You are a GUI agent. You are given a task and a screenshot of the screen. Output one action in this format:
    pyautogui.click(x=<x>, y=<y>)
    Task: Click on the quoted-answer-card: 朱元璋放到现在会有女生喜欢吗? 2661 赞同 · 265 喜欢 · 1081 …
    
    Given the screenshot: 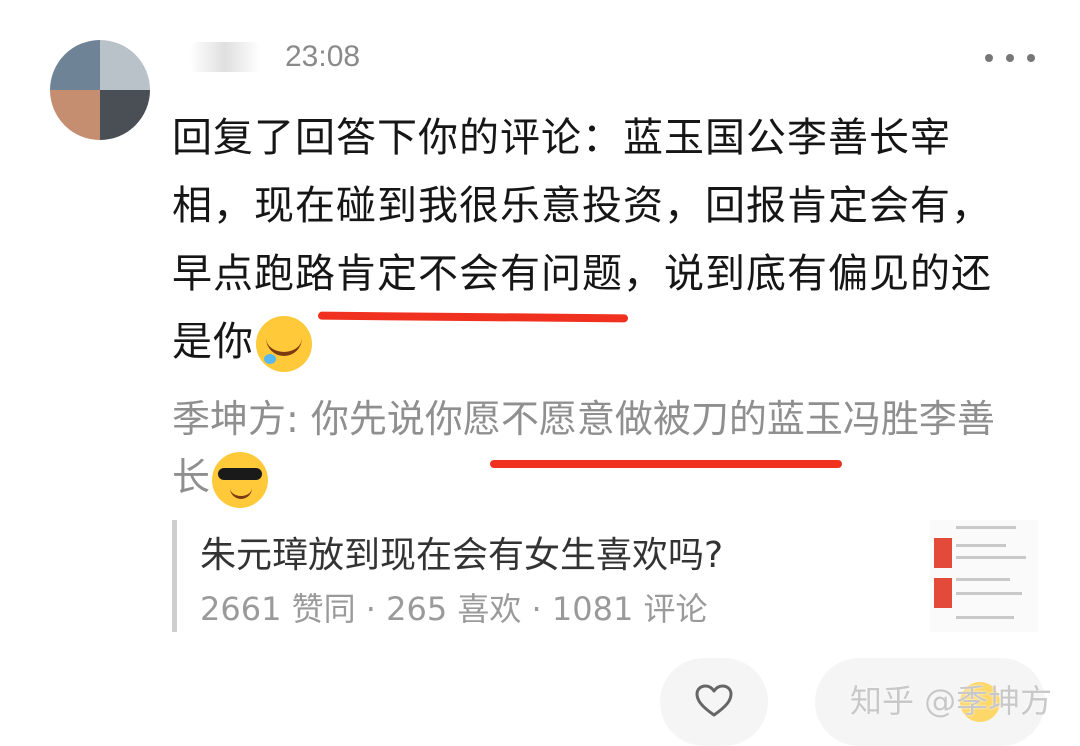 What is the action you would take?
    pyautogui.click(x=605, y=576)
    